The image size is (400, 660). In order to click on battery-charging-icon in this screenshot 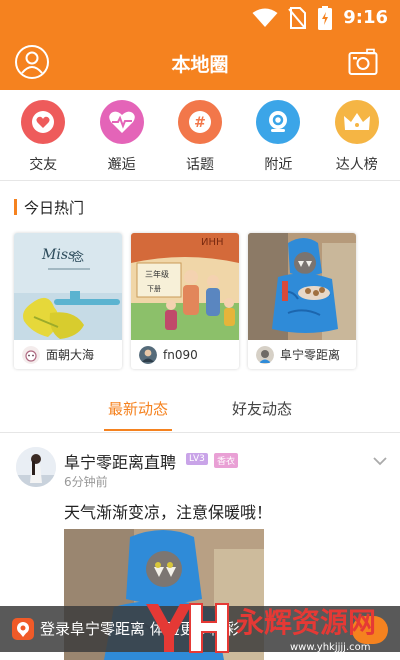, I will do `click(325, 18)`.